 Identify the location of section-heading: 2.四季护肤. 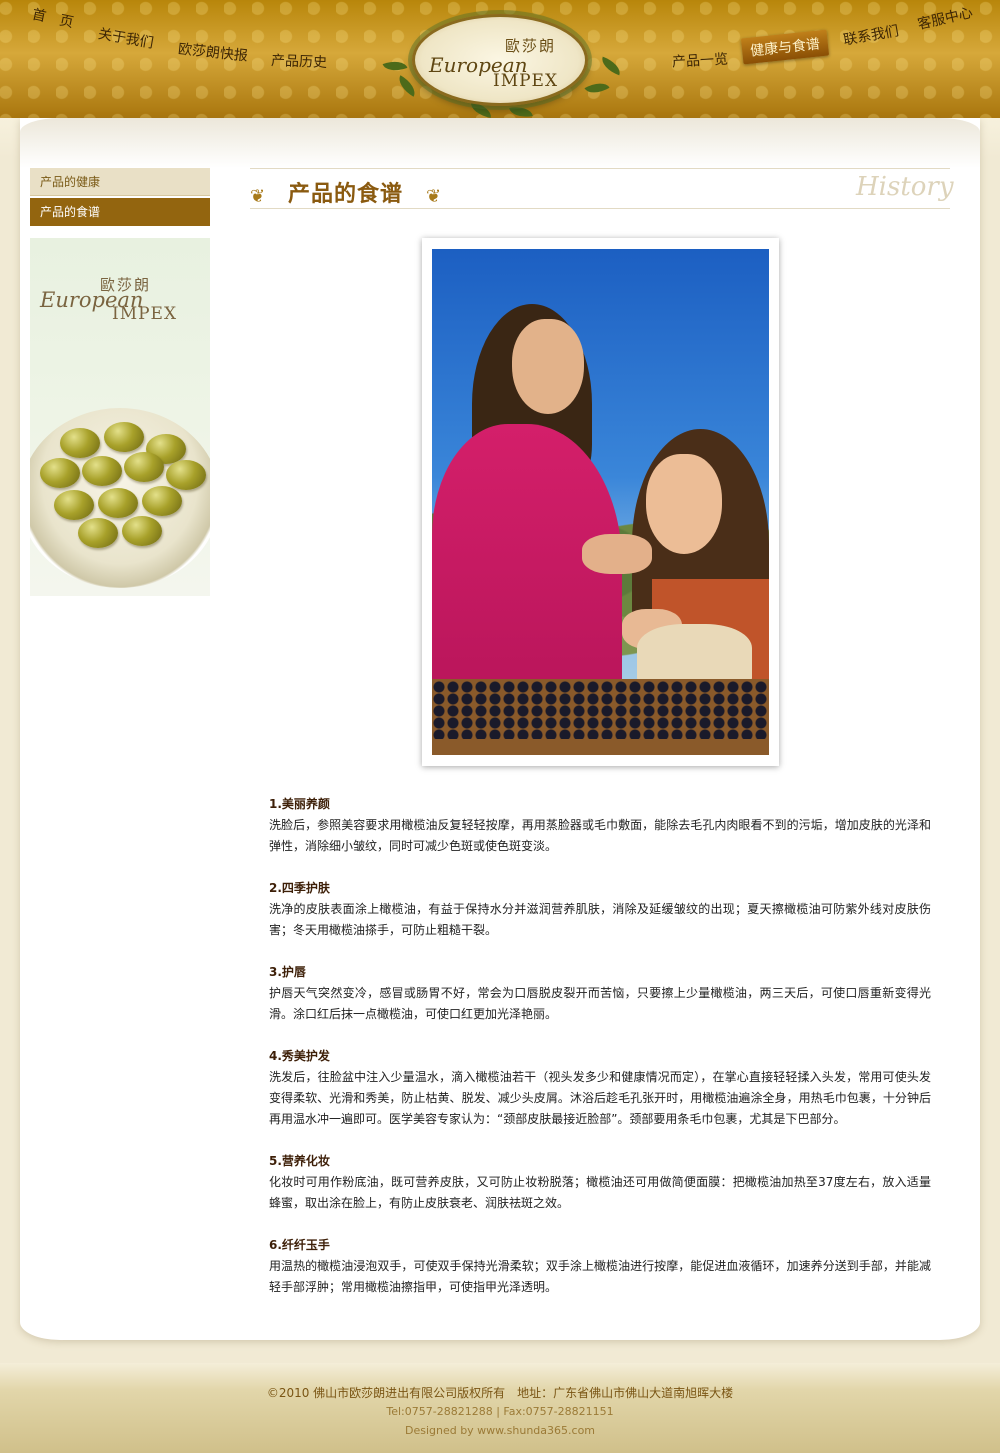
(299, 888).